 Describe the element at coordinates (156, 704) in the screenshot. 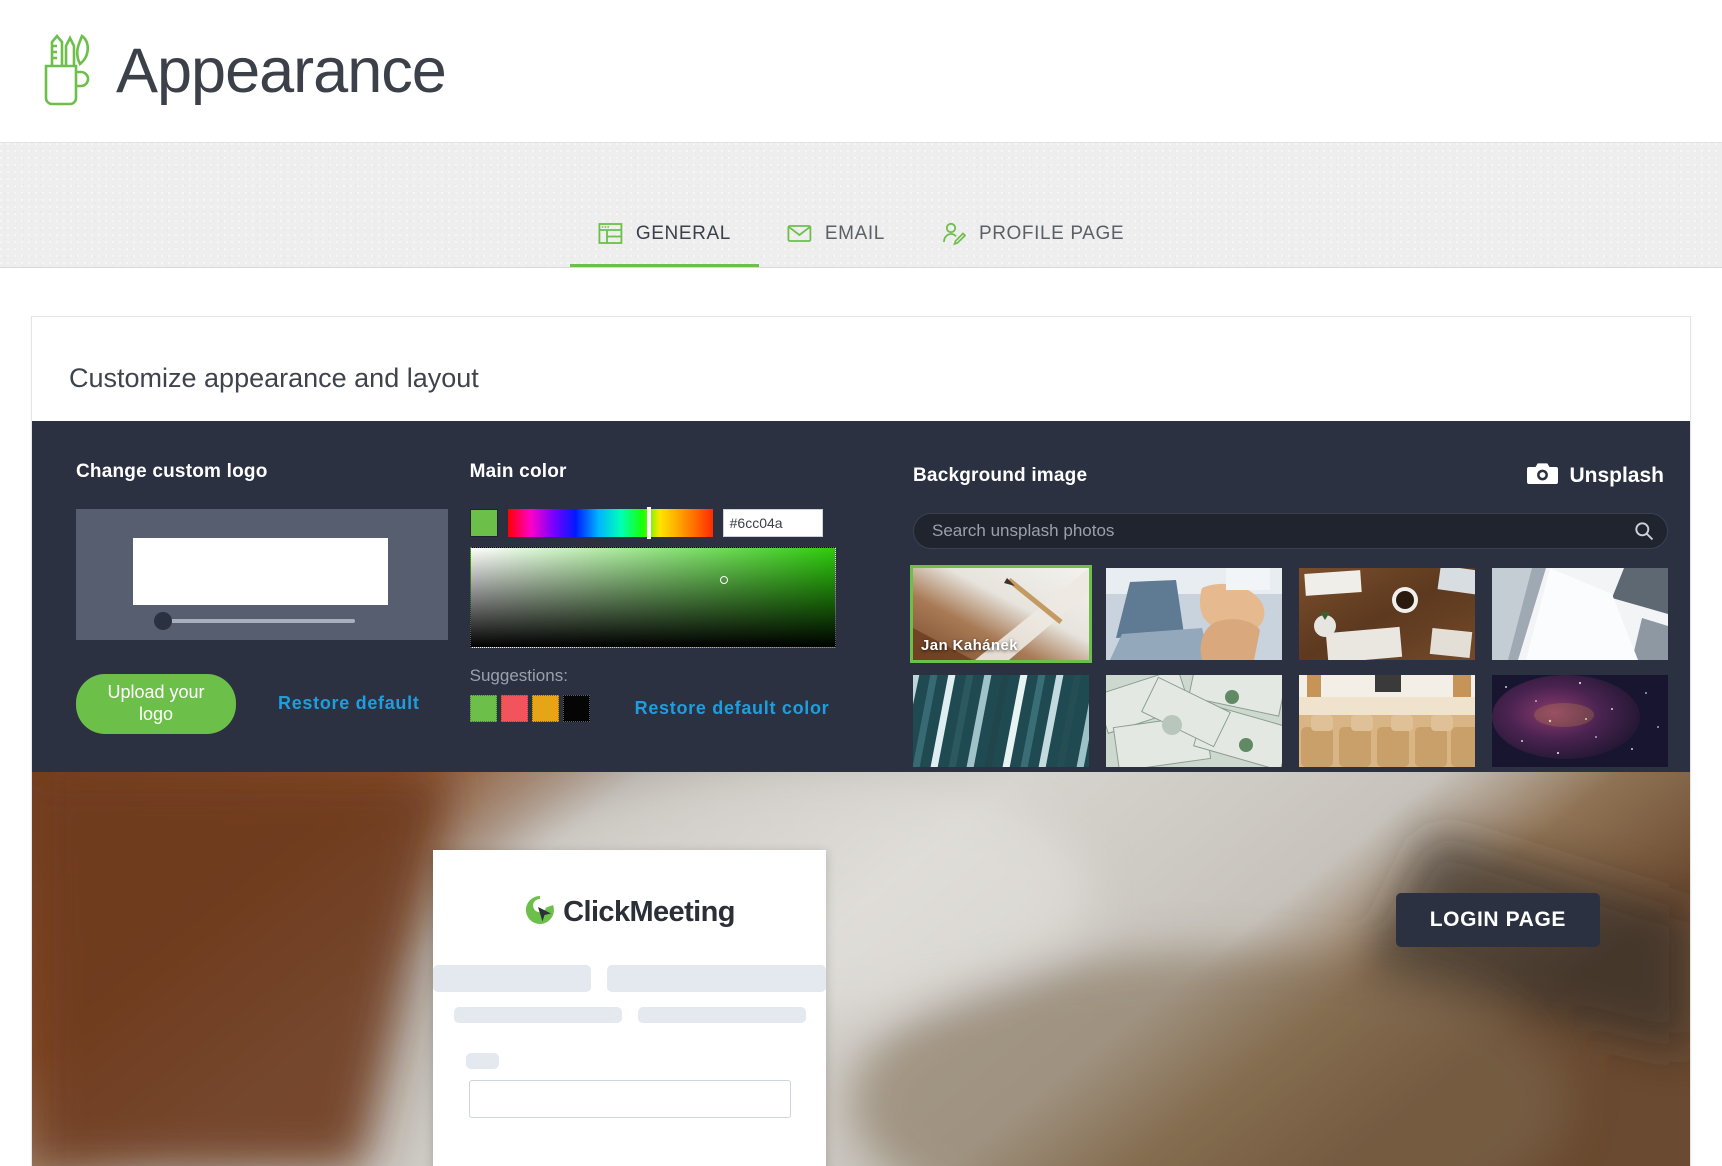

I see `upload-logo-button: Upload your logo` at that location.